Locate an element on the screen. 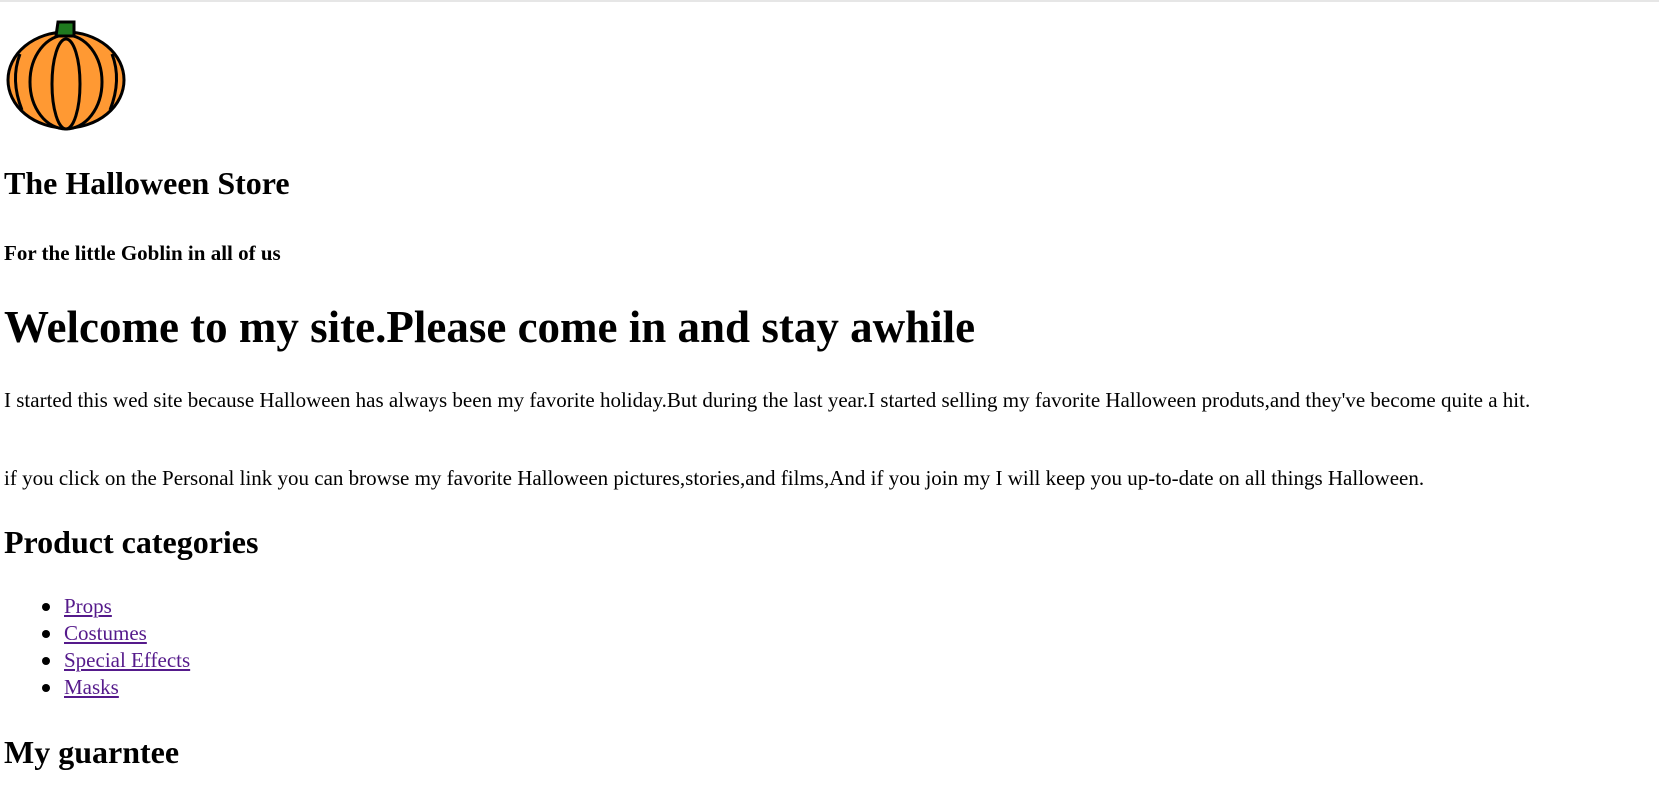 The width and height of the screenshot is (1659, 793). guarantee-heading: My guarntee is located at coordinates (92, 752).